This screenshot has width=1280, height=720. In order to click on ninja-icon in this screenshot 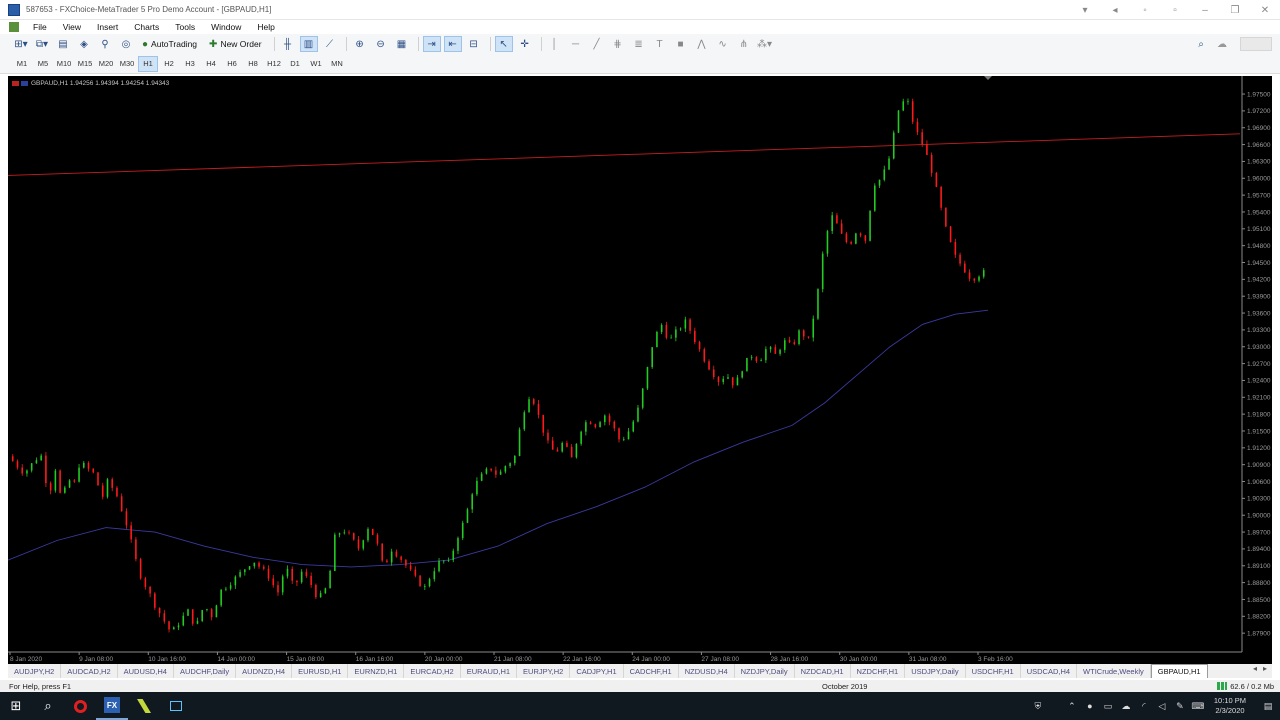, I will do `click(144, 706)`.